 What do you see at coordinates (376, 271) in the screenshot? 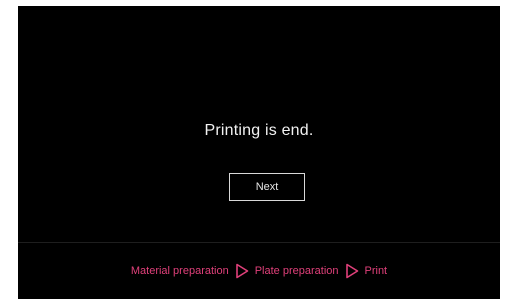
I see `step-print: Print` at bounding box center [376, 271].